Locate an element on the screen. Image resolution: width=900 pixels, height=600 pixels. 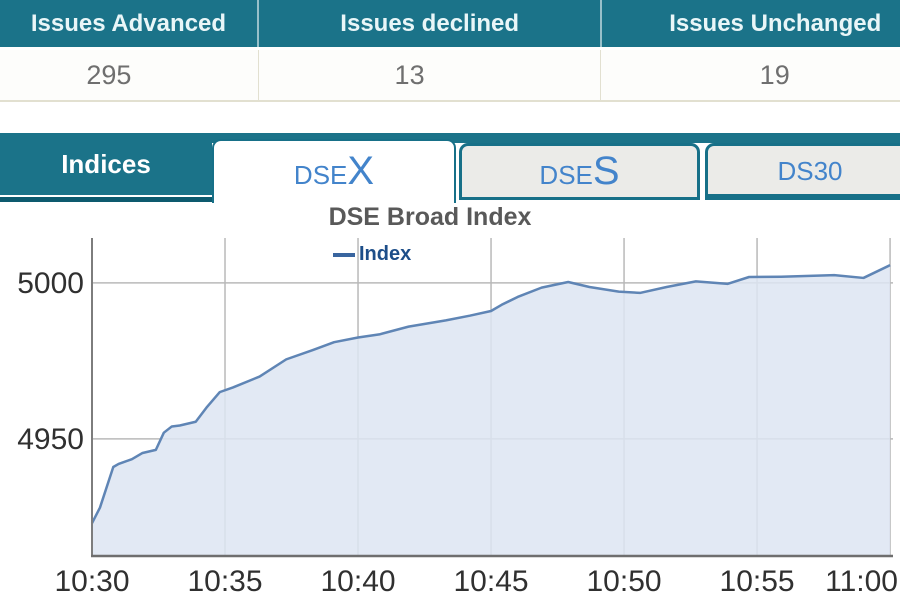
tab-dsex-label-suffix: X is located at coordinates (361, 171).